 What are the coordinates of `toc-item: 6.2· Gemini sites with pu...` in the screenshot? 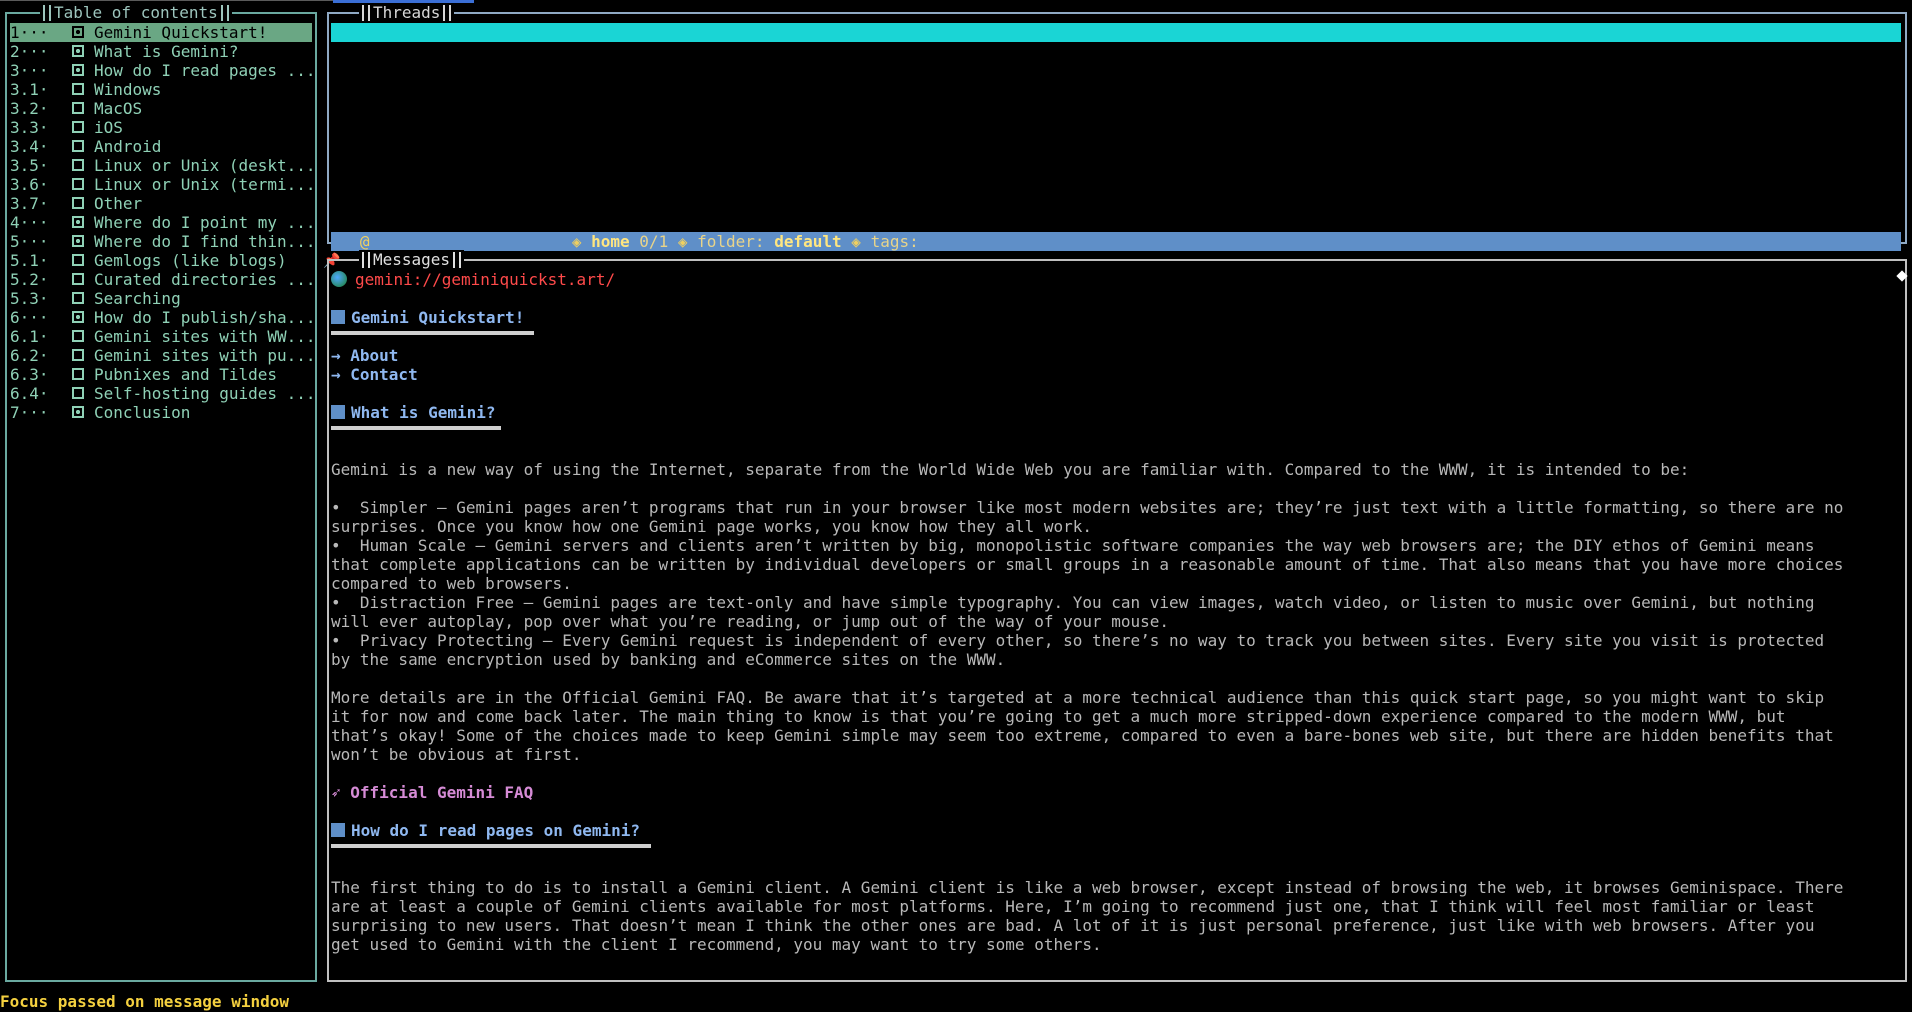 It's located at (161, 355).